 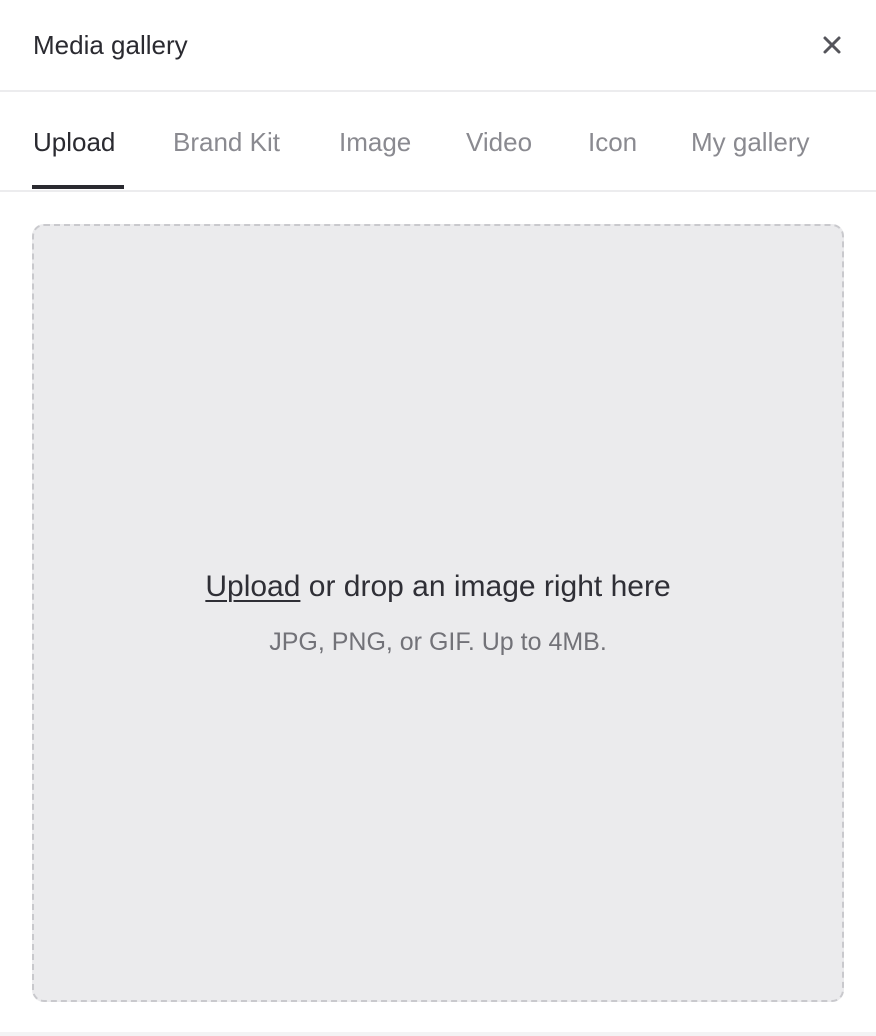 I want to click on panel-header: Media gallery, so click(x=438, y=46).